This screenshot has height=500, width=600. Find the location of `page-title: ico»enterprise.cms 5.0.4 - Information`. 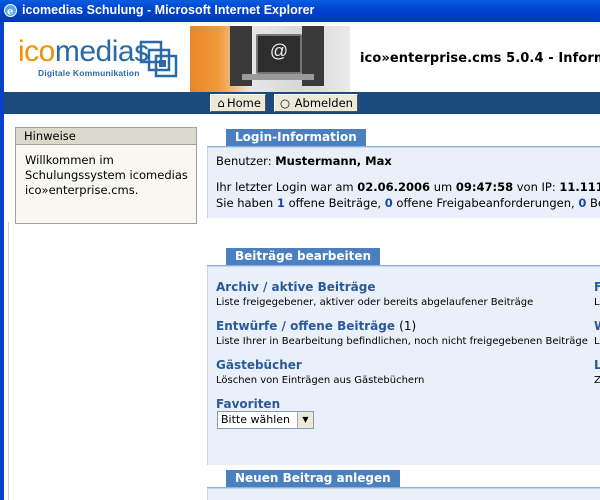

page-title: ico»enterprise.cms 5.0.4 - Information is located at coordinates (480, 58).